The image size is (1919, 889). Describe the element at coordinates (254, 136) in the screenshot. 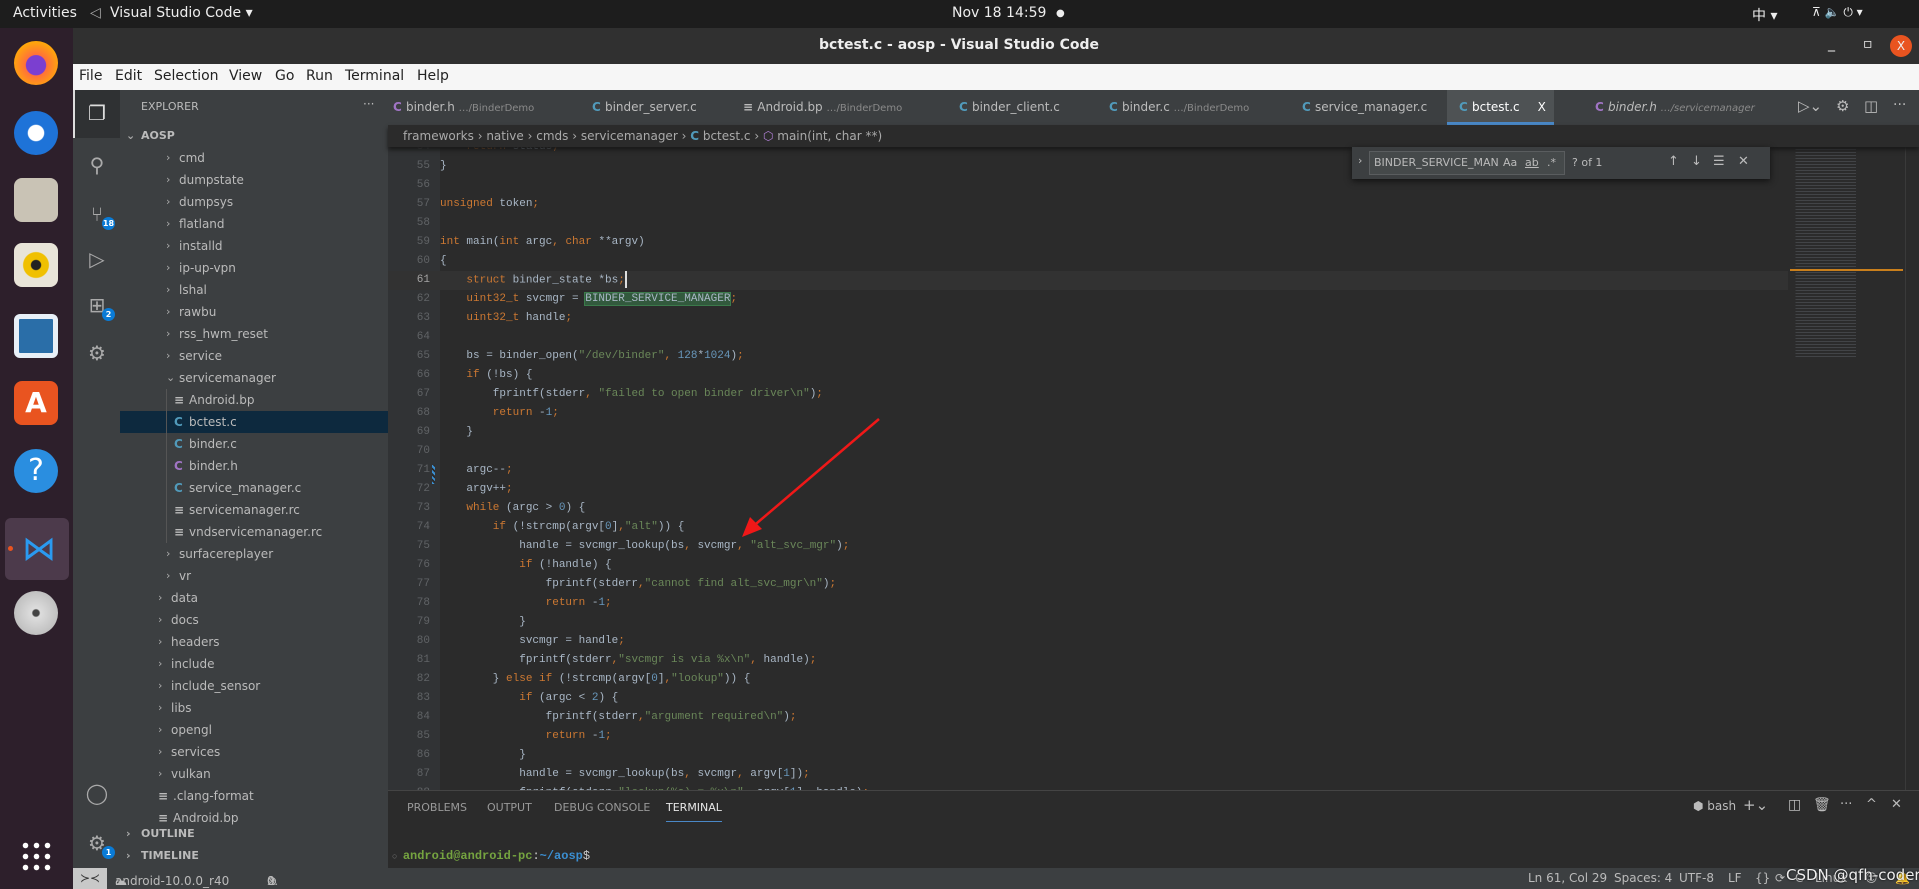

I see `workspace-root-aosp: ⌄ AOSP` at that location.